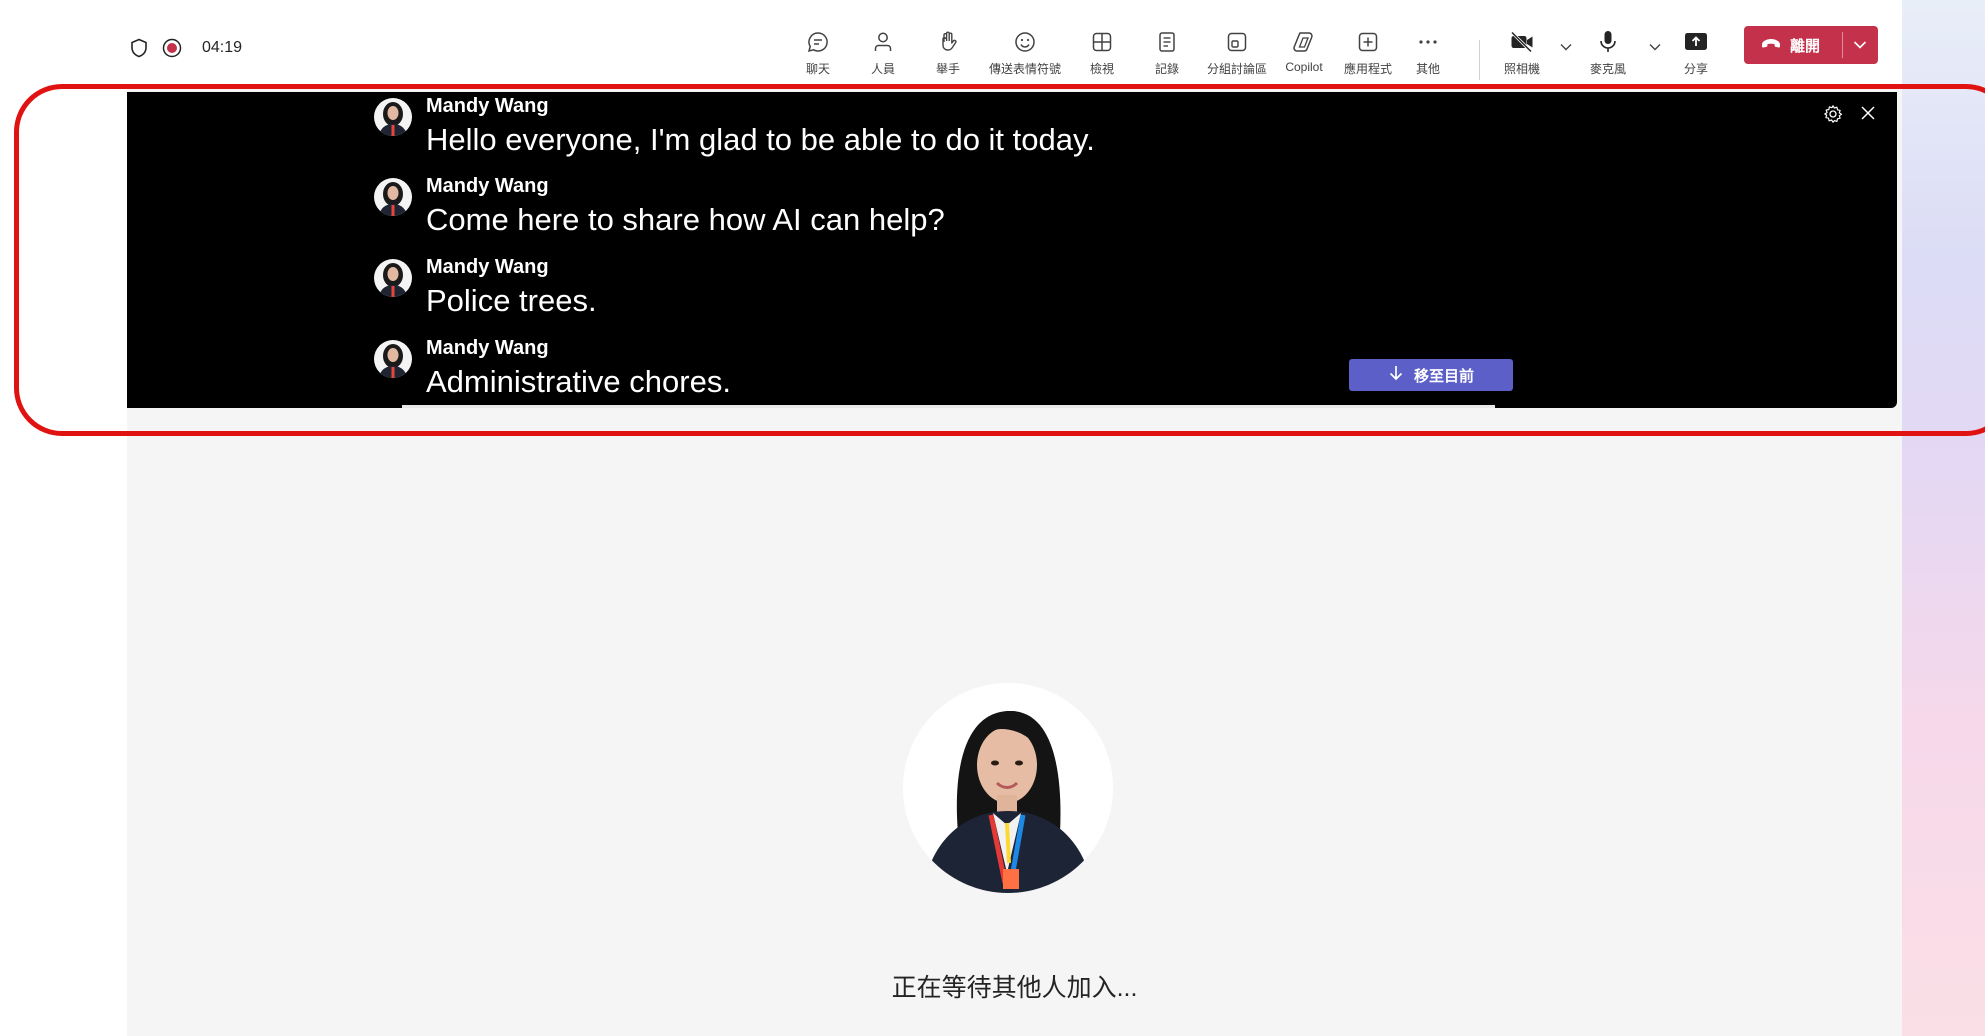 The image size is (1985, 1036). Describe the element at coordinates (948, 42) in the screenshot. I see `raise-hand-icon` at that location.